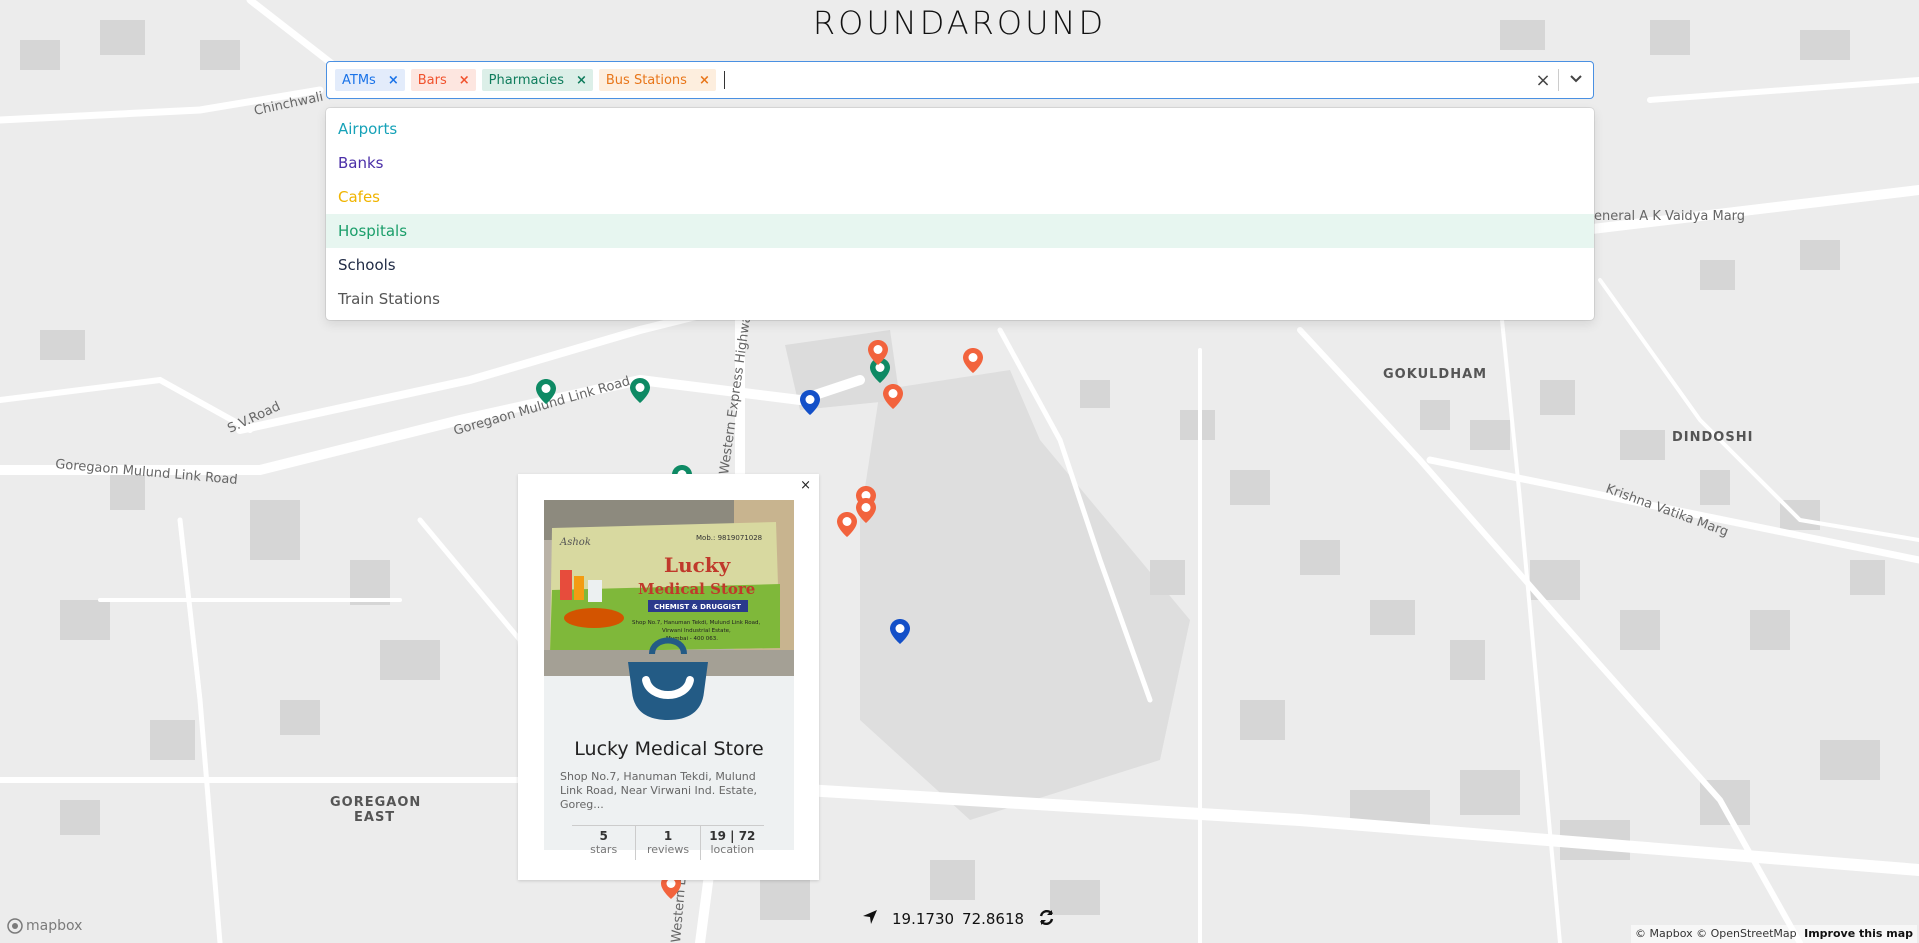 This screenshot has width=1919, height=943. I want to click on stat-label: stars, so click(604, 849).